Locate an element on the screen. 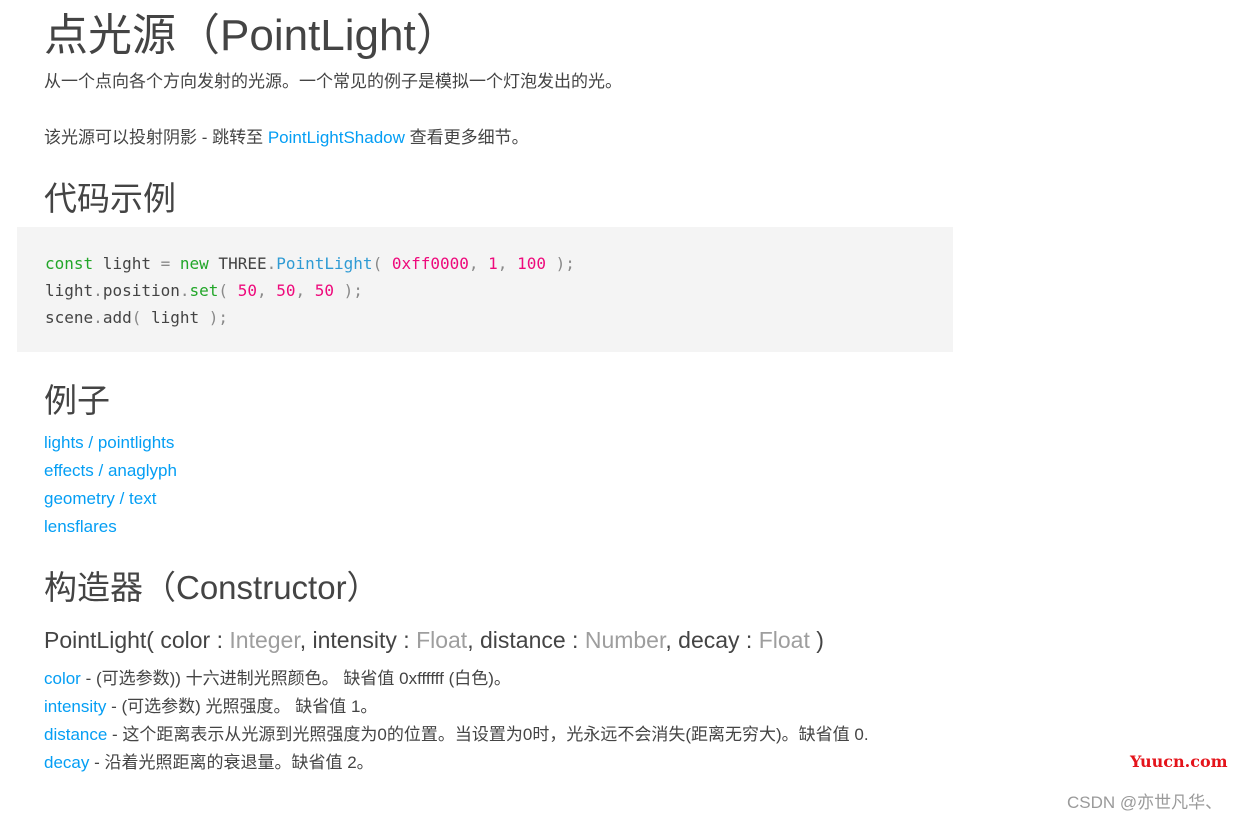  example-link-lensflares: lensflares is located at coordinates (110, 527).